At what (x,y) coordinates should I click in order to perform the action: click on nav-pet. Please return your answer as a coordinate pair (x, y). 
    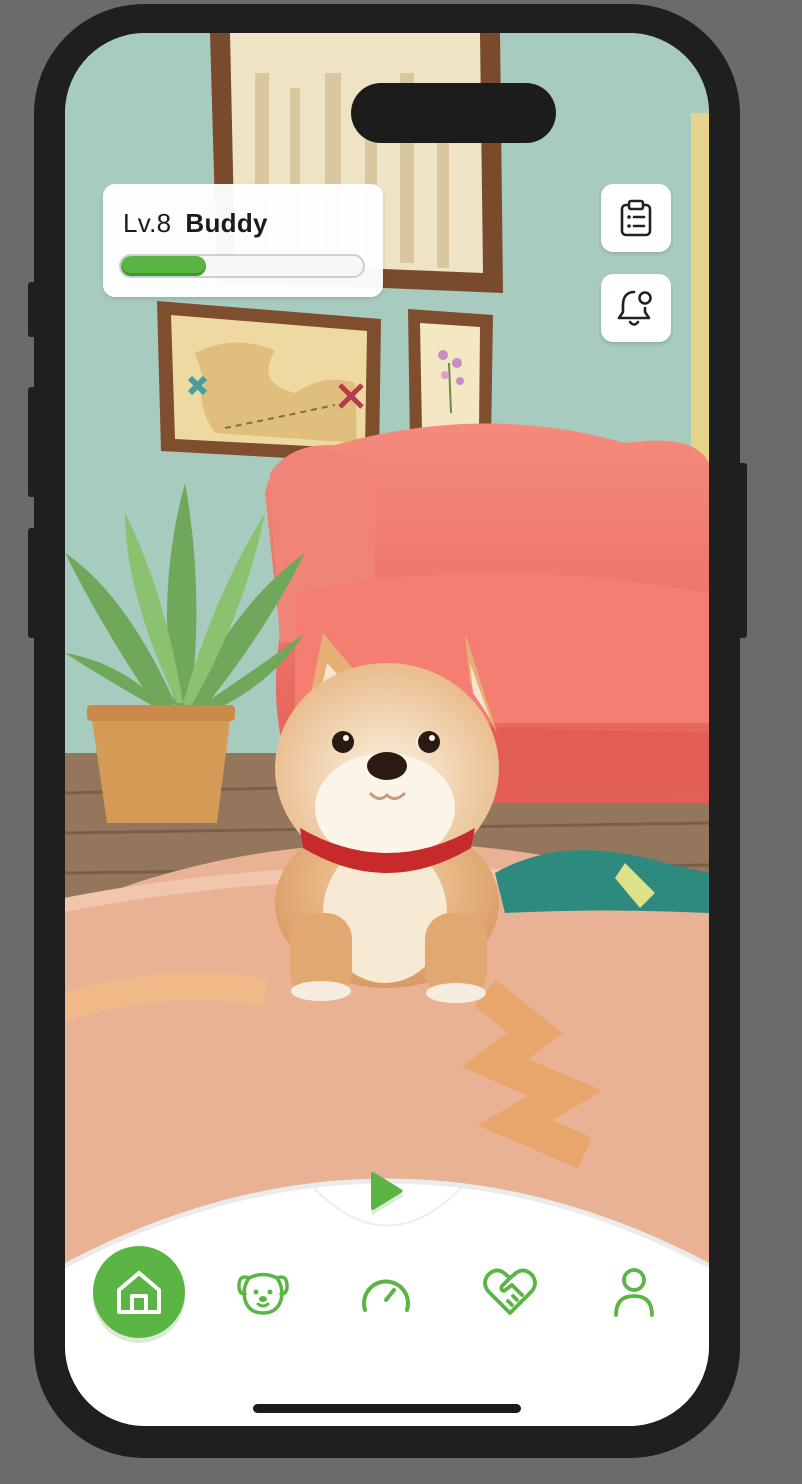
    Looking at the image, I should click on (263, 1292).